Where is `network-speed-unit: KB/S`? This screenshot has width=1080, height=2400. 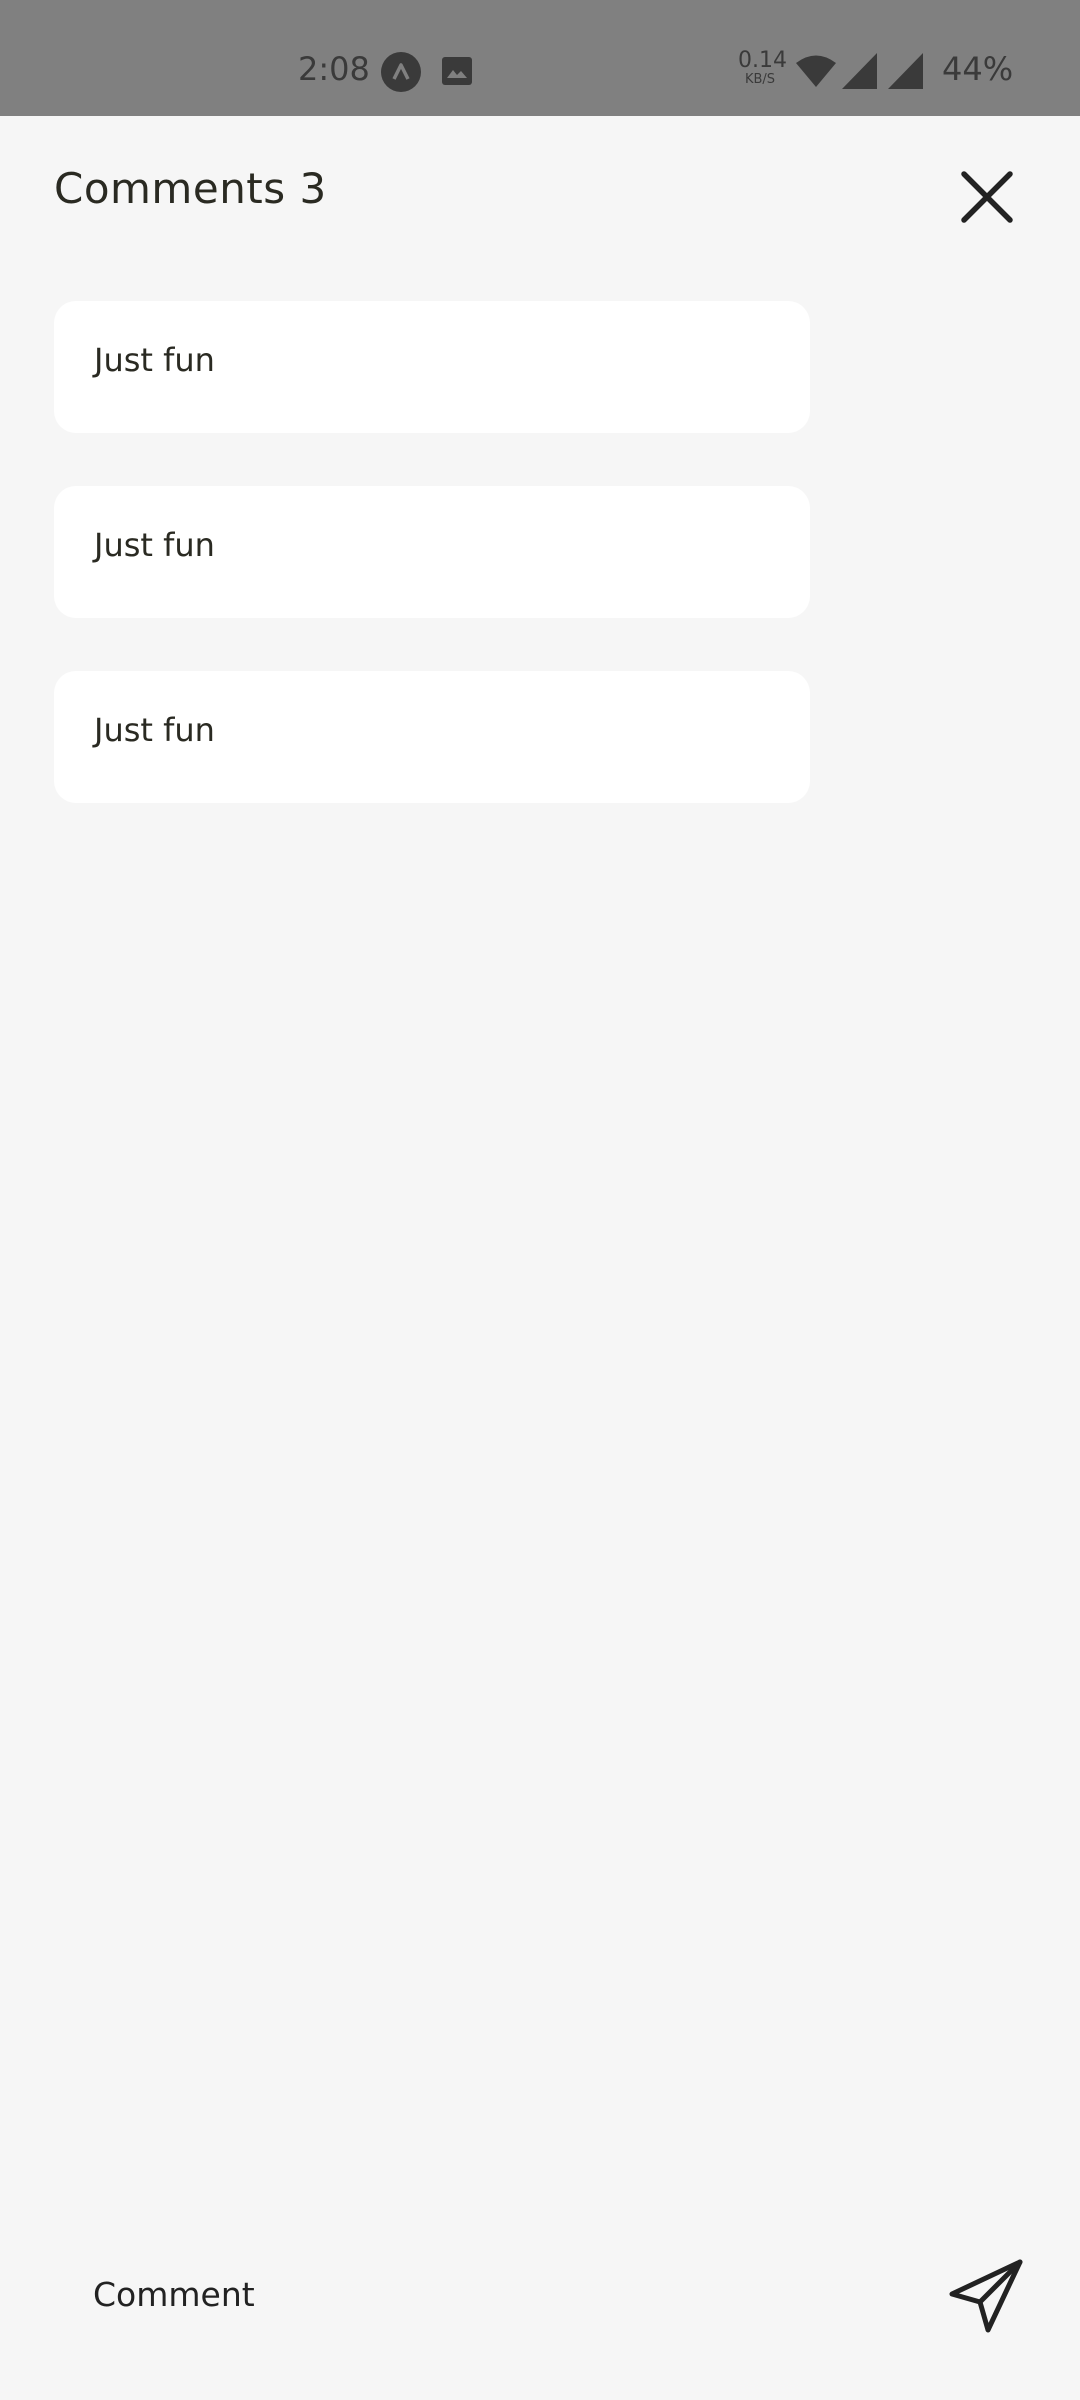 network-speed-unit: KB/S is located at coordinates (760, 79).